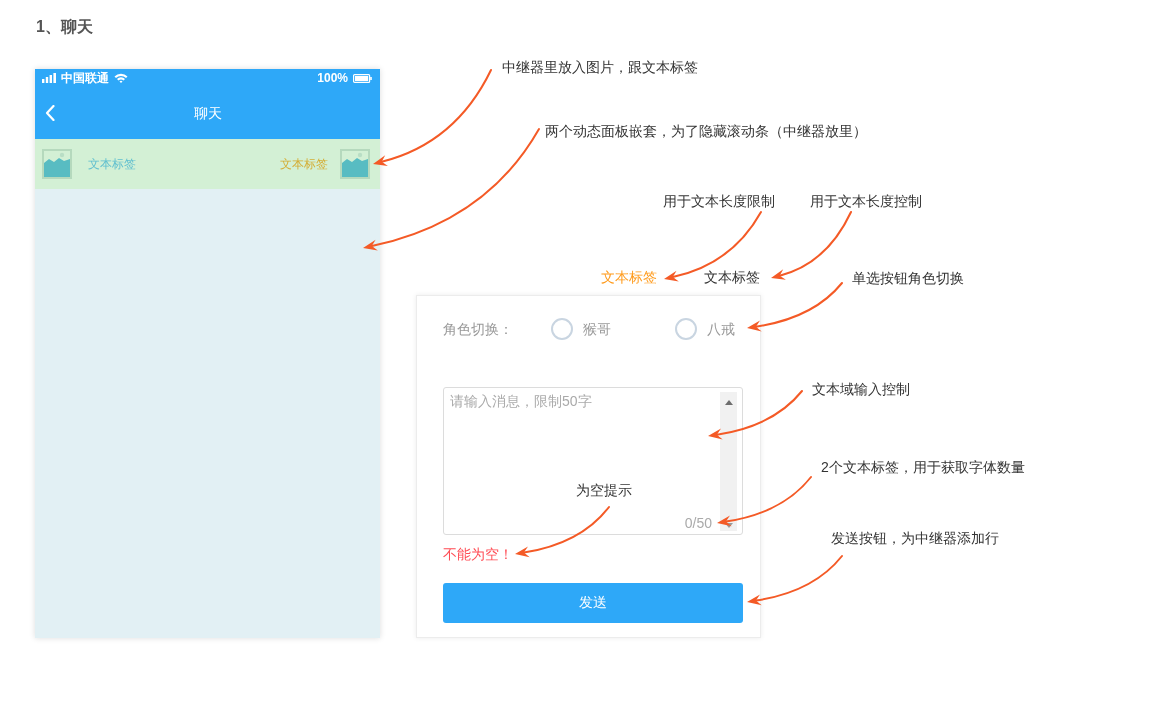 The width and height of the screenshot is (1166, 702). What do you see at coordinates (362, 78) in the screenshot?
I see `battery-icon` at bounding box center [362, 78].